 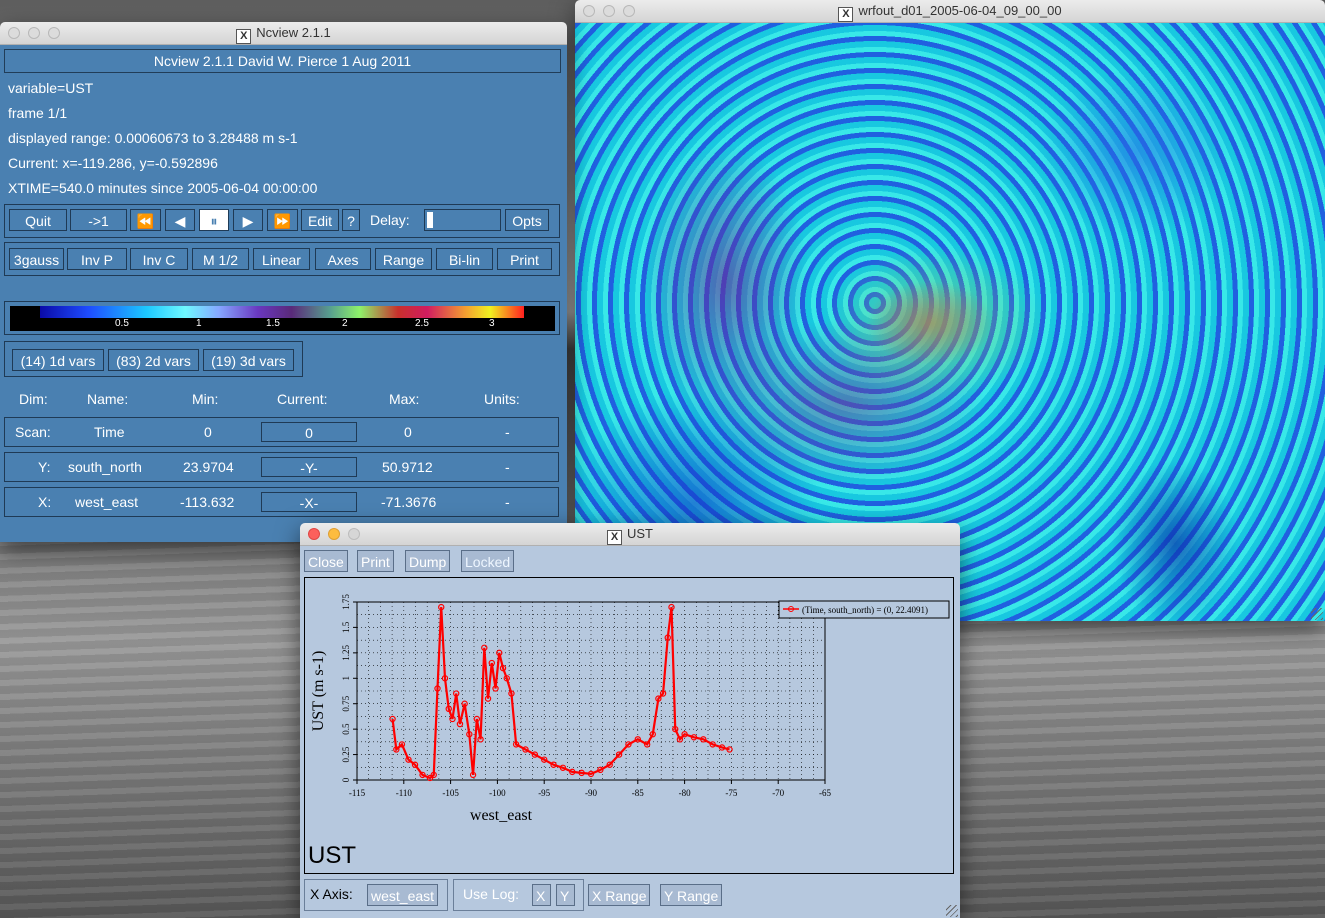 What do you see at coordinates (107, 502) in the screenshot?
I see `dim-name: west_east` at bounding box center [107, 502].